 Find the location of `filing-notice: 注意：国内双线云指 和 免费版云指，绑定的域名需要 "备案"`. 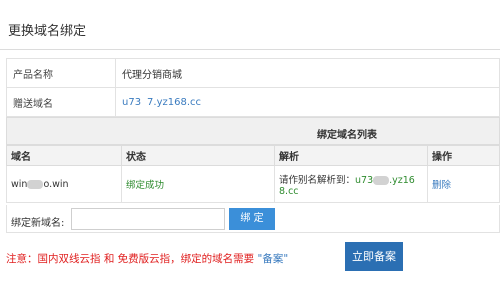

filing-notice: 注意：国内双线云指 和 免费版云指，绑定的域名需要 "备案" is located at coordinates (147, 258).